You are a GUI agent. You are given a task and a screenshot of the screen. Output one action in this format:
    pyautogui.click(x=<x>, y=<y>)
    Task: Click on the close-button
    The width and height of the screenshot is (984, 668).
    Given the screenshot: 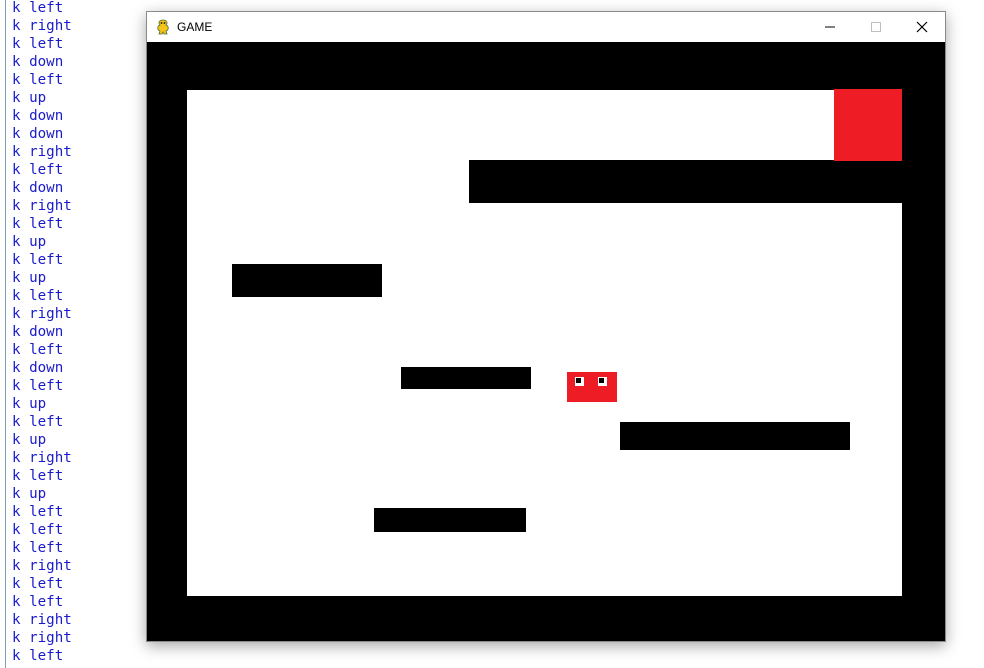 What is the action you would take?
    pyautogui.click(x=922, y=27)
    